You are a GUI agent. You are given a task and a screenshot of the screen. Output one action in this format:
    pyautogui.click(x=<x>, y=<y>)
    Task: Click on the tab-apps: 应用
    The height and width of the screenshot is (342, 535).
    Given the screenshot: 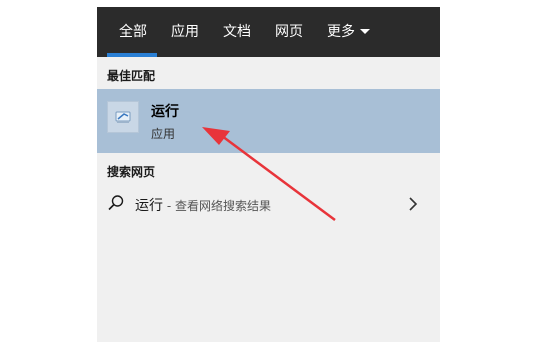 What is the action you would take?
    pyautogui.click(x=185, y=32)
    